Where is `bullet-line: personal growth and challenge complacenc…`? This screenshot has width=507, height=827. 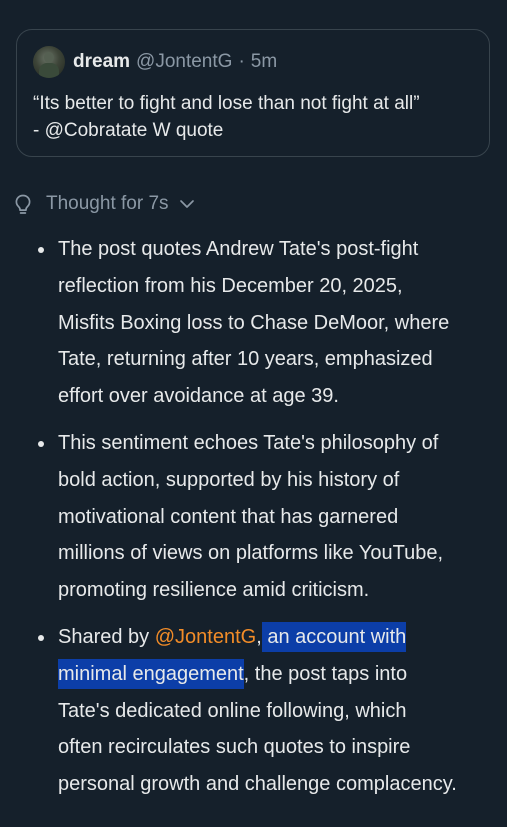
bullet-line: personal growth and challenge complacenc… is located at coordinates (257, 784).